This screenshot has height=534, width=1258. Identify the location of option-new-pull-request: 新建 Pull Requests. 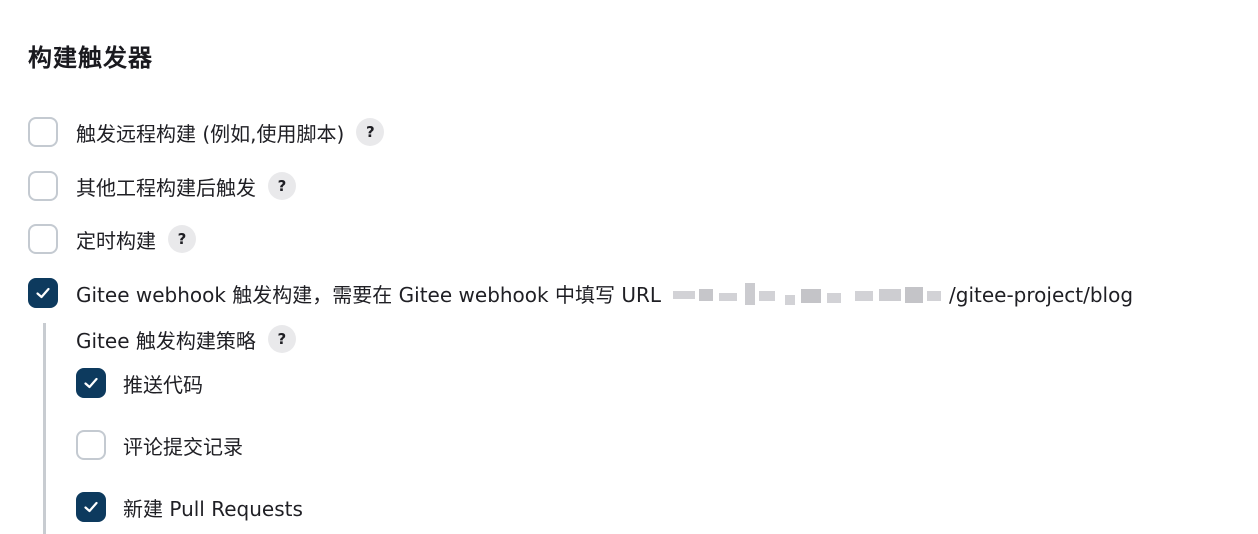
(189, 507).